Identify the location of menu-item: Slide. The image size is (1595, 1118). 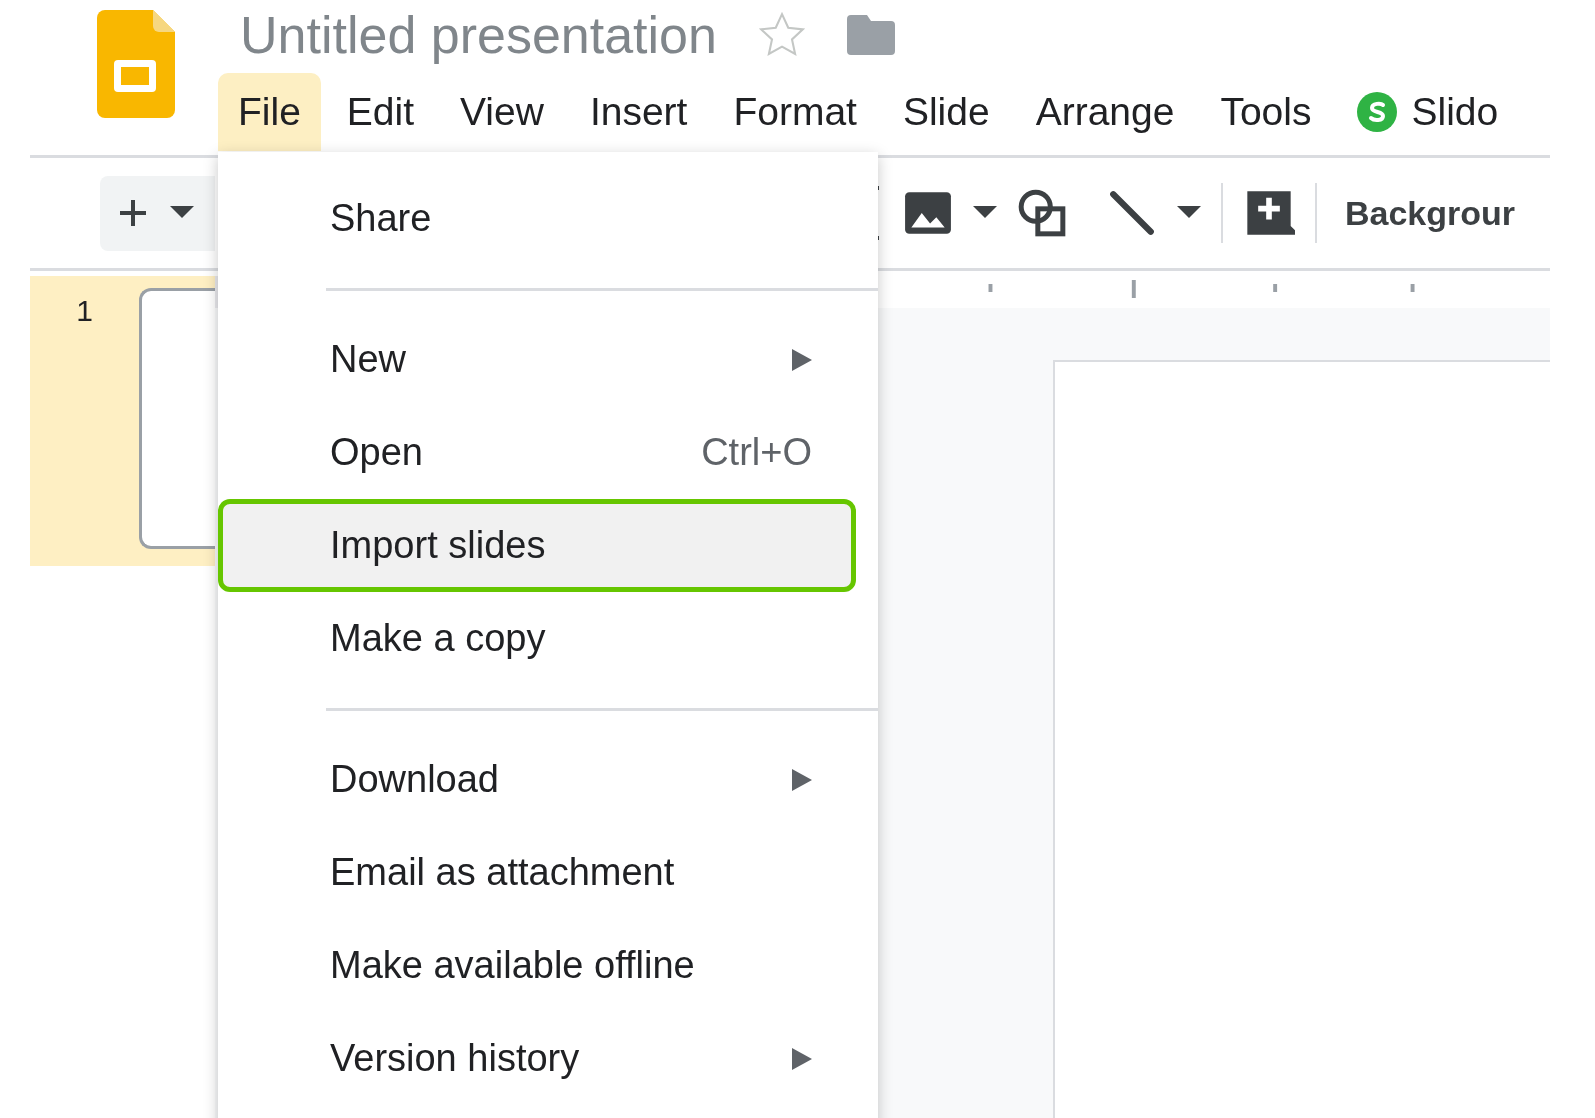
(946, 112).